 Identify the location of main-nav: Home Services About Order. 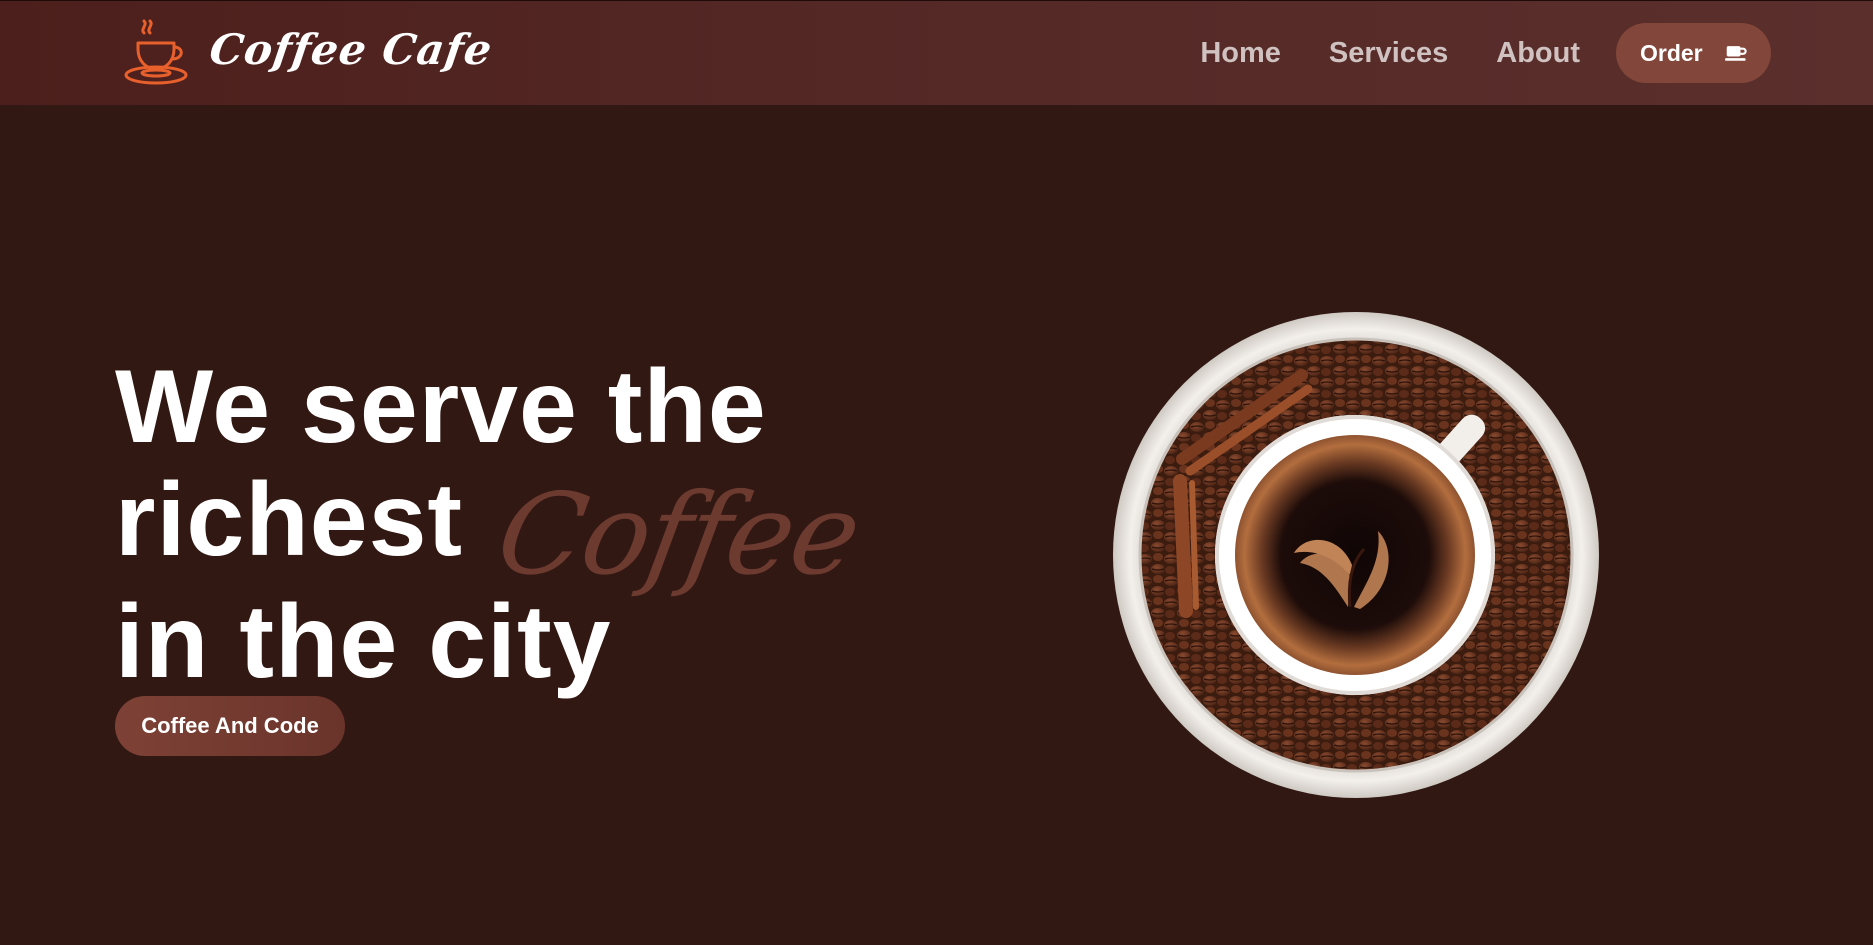
(1485, 53).